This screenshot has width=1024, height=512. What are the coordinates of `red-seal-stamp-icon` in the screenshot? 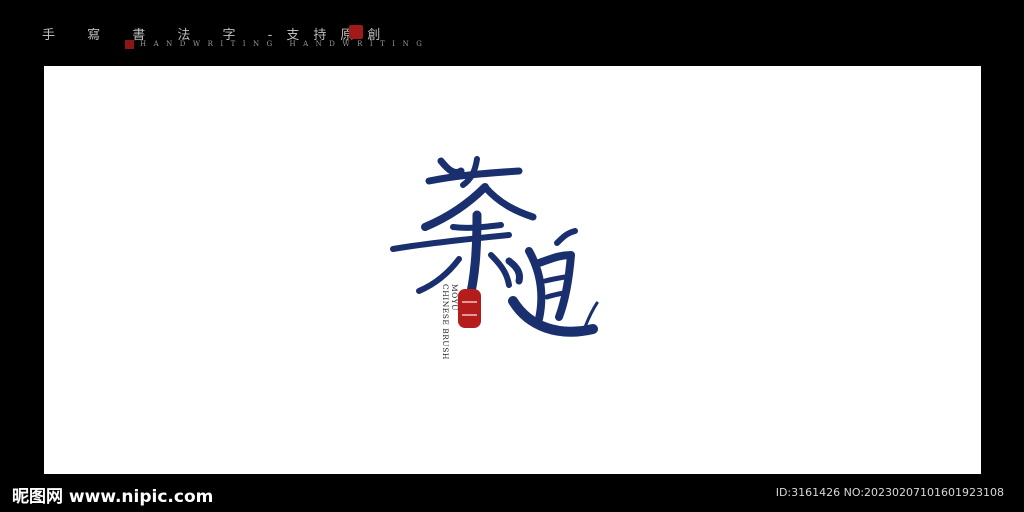 It's located at (469, 308).